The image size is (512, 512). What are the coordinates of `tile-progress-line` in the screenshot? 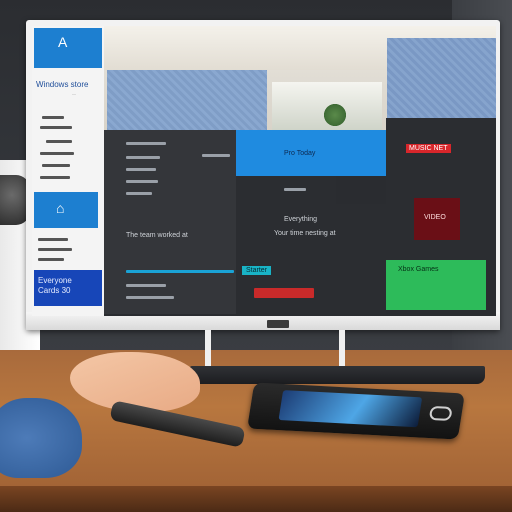 It's located at (180, 271).